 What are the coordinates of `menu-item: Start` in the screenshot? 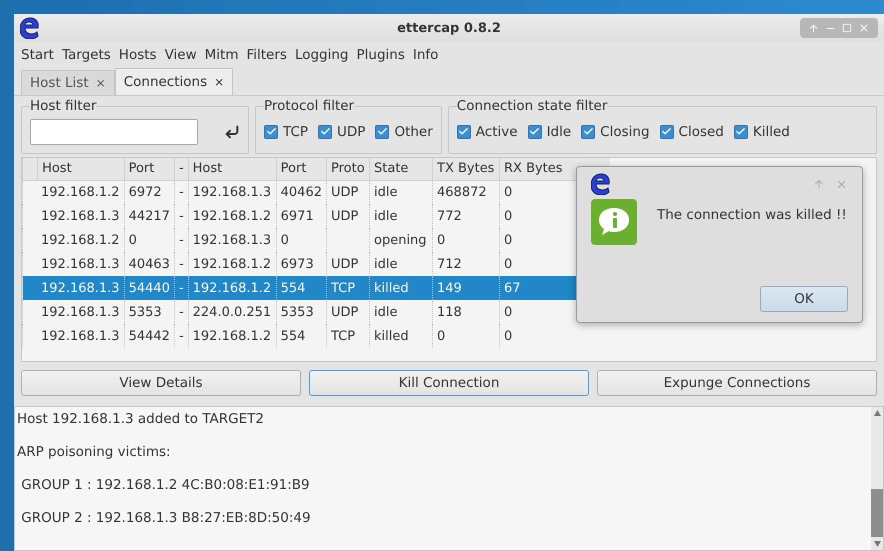 It's located at (37, 55).